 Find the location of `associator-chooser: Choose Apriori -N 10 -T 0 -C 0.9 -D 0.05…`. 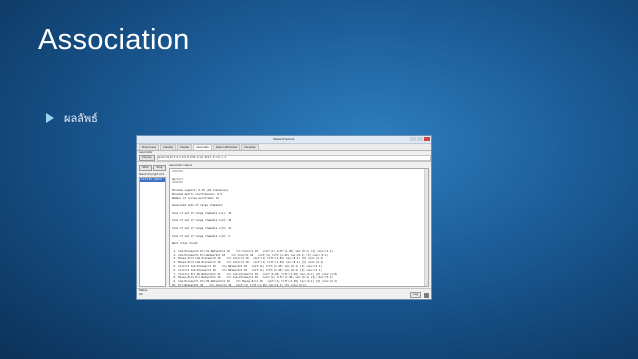

associator-chooser: Choose Apriori -N 10 -T 0 -C 0.9 -D 0.05… is located at coordinates (284, 158).